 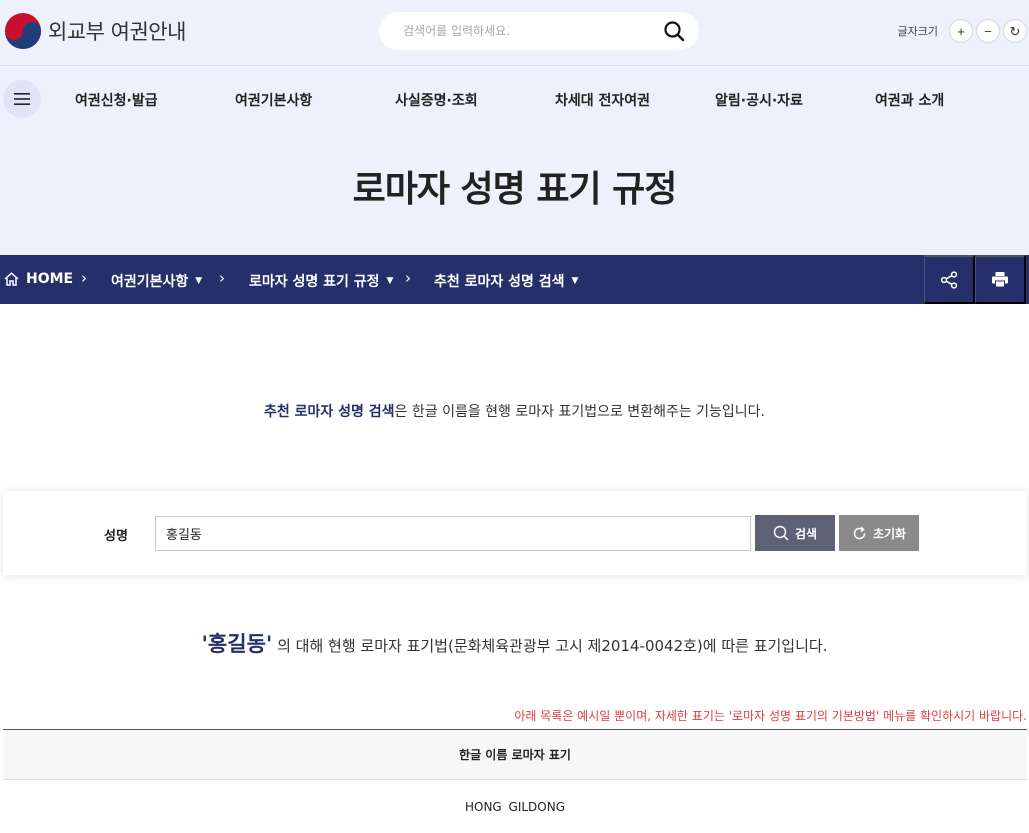 What do you see at coordinates (759, 100) in the screenshot?
I see `nav-item-notices: 알림·공시·자료` at bounding box center [759, 100].